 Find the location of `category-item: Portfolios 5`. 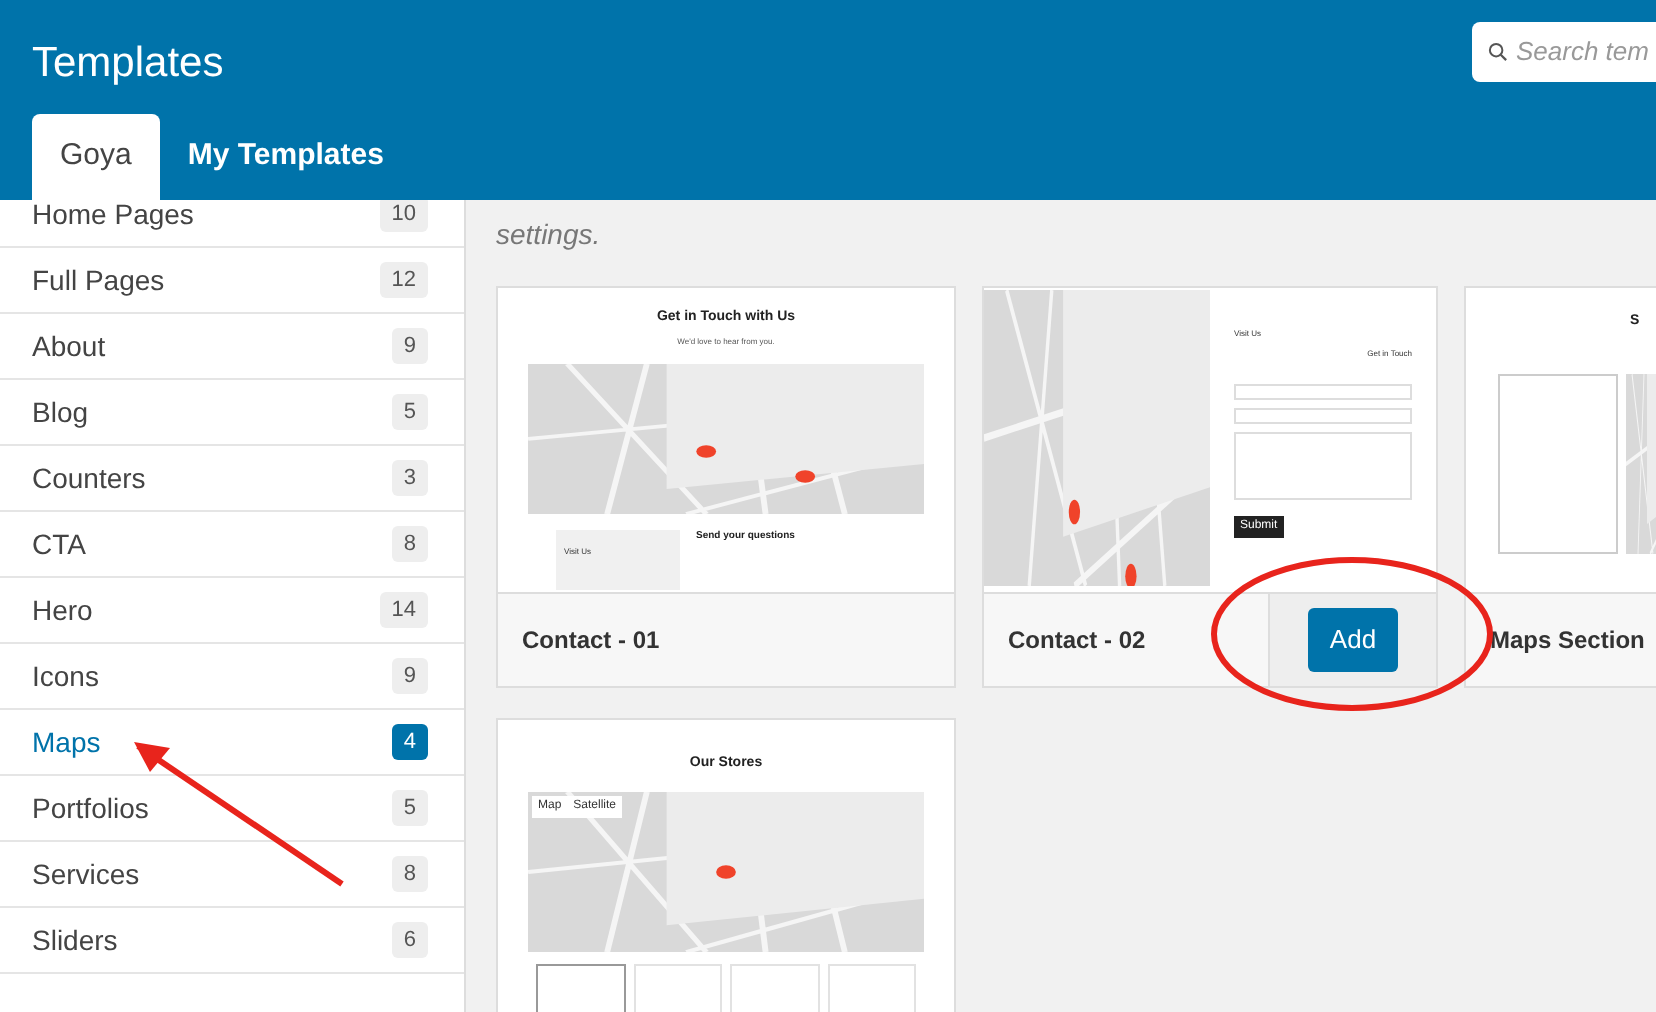

category-item: Portfolios 5 is located at coordinates (232, 809).